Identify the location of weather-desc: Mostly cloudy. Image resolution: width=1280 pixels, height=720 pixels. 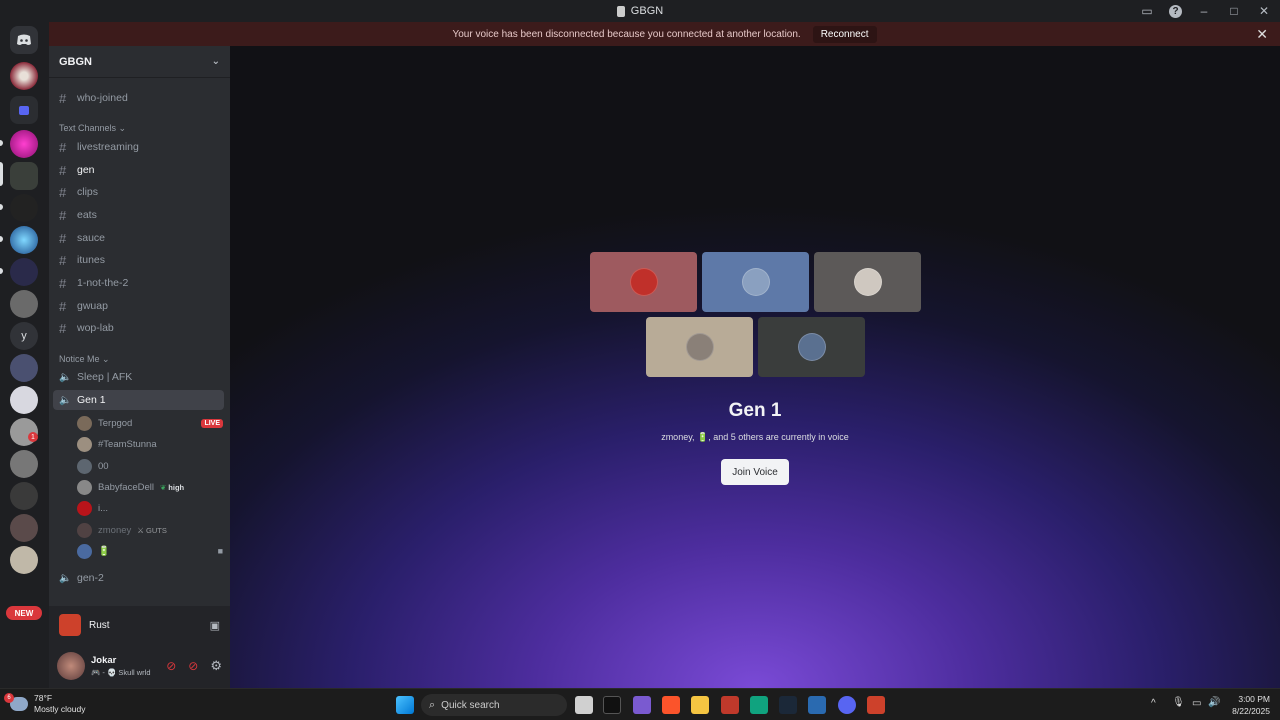
(60, 709).